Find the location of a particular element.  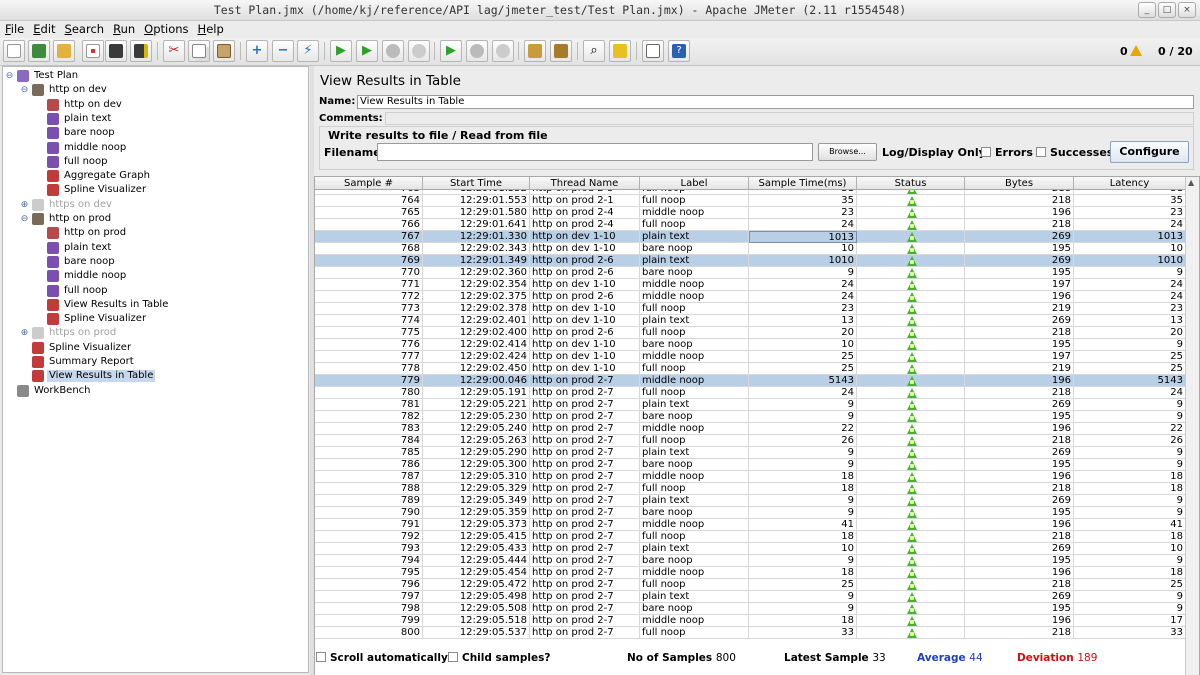

tree-node: http on prod is located at coordinates (87, 233).